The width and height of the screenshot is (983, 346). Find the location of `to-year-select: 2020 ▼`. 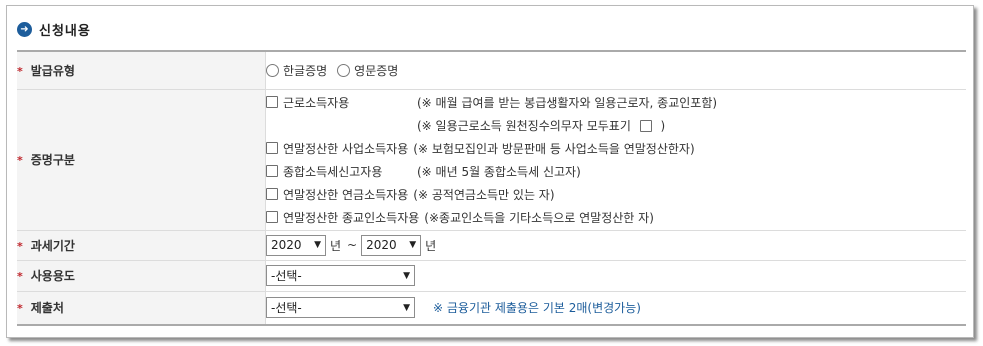

to-year-select: 2020 ▼ is located at coordinates (391, 245).